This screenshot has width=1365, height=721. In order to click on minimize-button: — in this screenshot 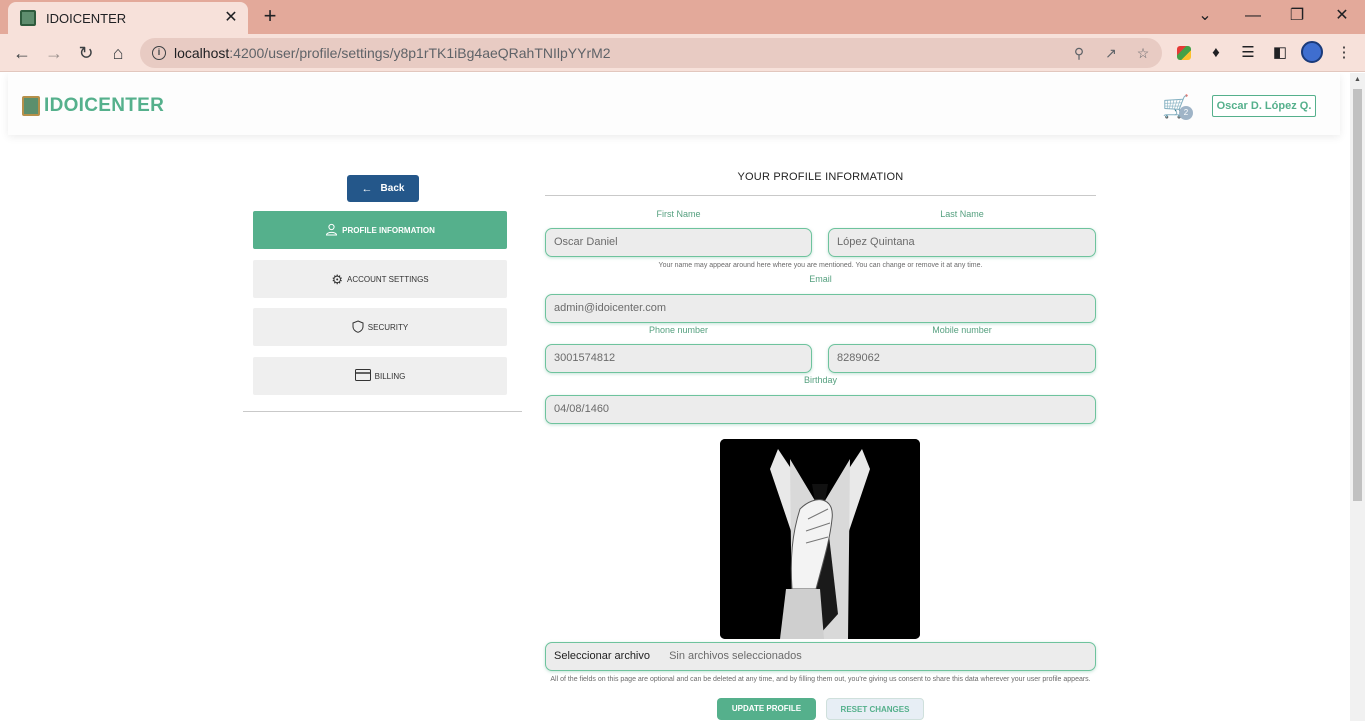, I will do `click(1253, 16)`.